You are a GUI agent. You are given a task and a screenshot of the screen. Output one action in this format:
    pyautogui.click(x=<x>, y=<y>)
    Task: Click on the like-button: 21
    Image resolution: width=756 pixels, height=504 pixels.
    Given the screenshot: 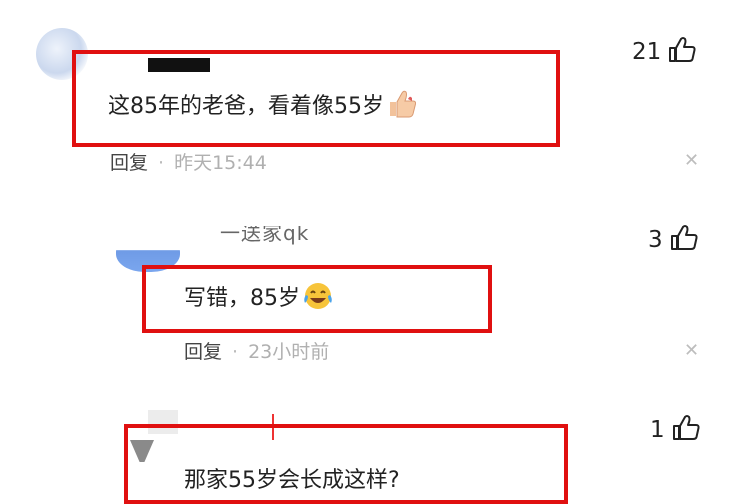 What is the action you would take?
    pyautogui.click(x=664, y=52)
    